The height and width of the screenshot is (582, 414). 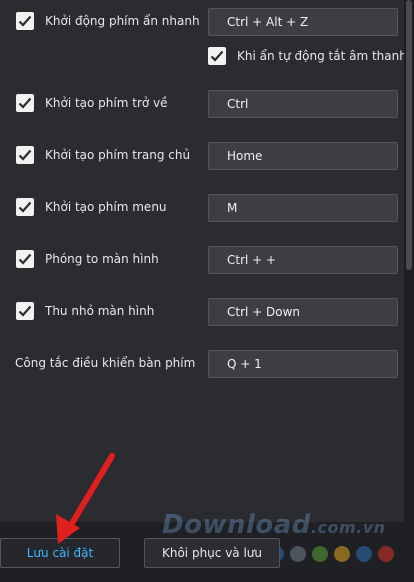 I want to click on auto-mute-checkbox, so click(x=217, y=56).